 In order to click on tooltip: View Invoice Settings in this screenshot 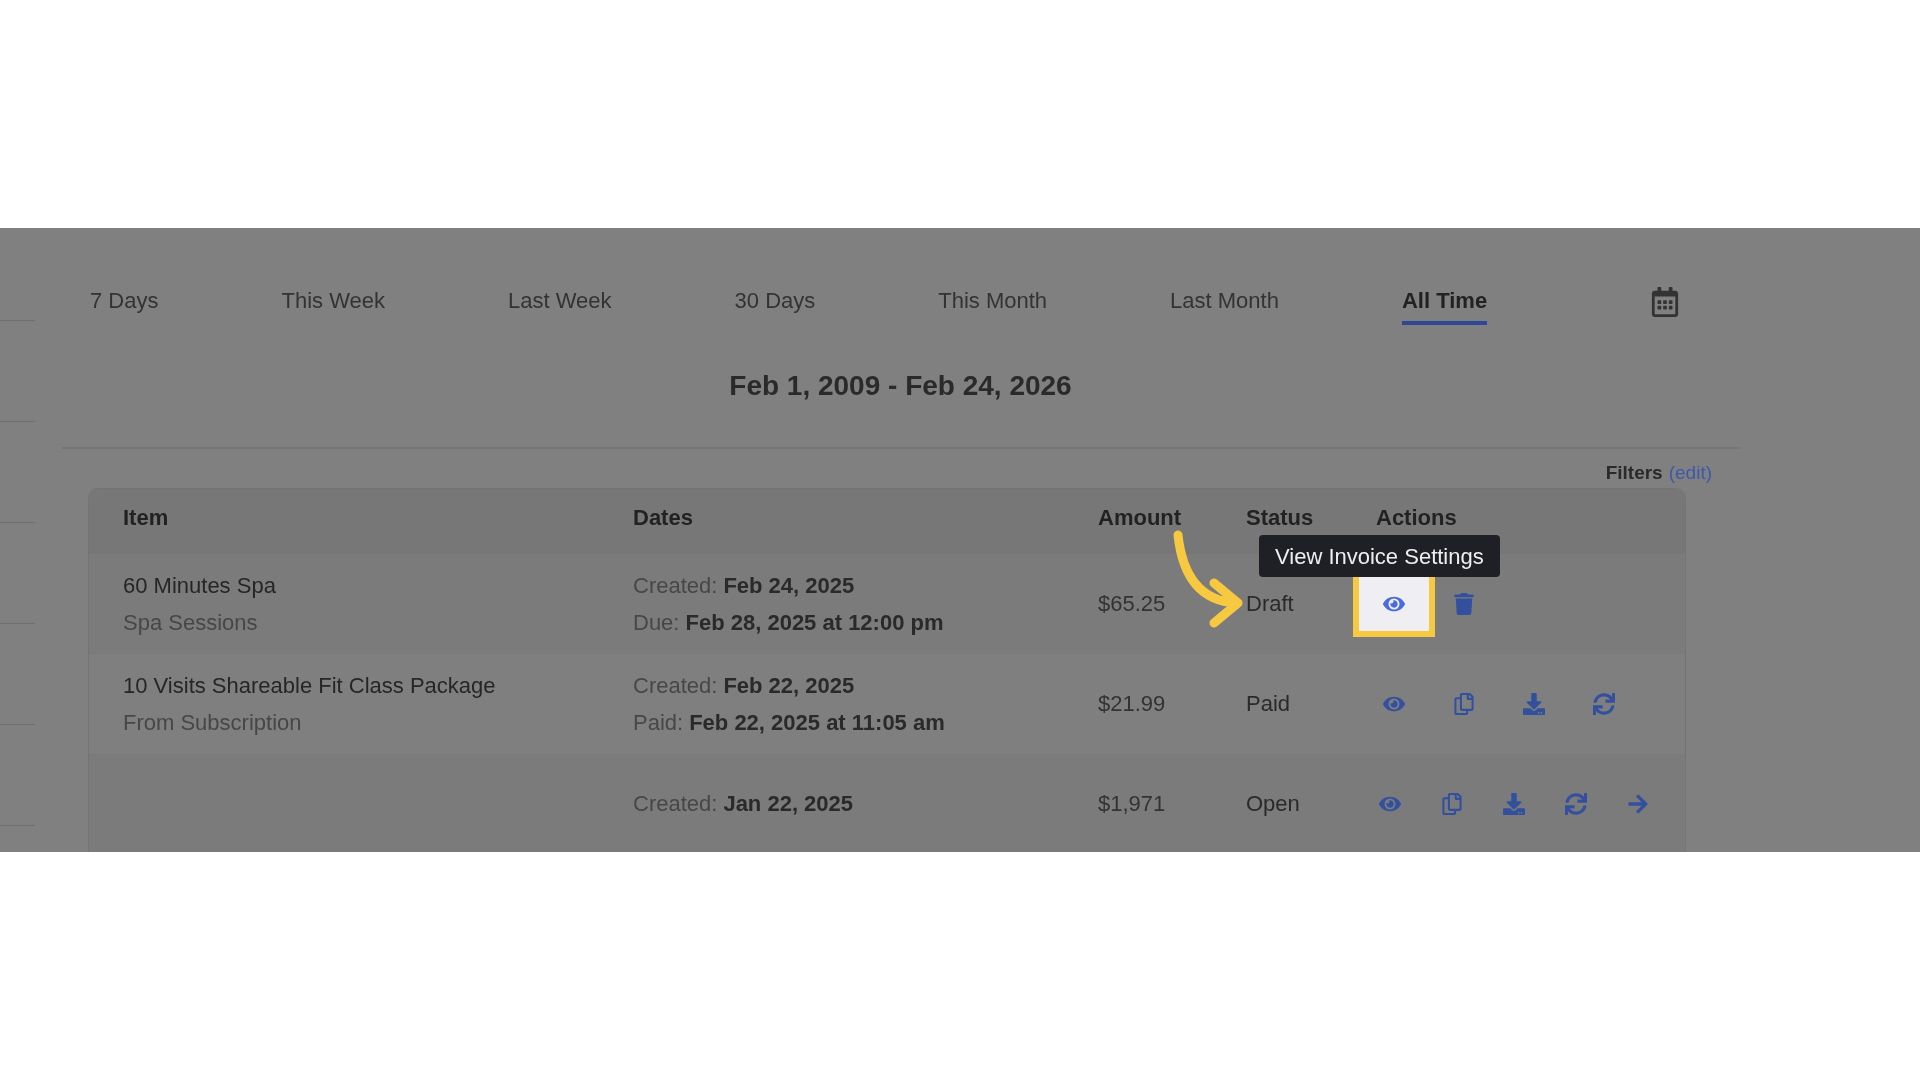, I will do `click(1379, 556)`.